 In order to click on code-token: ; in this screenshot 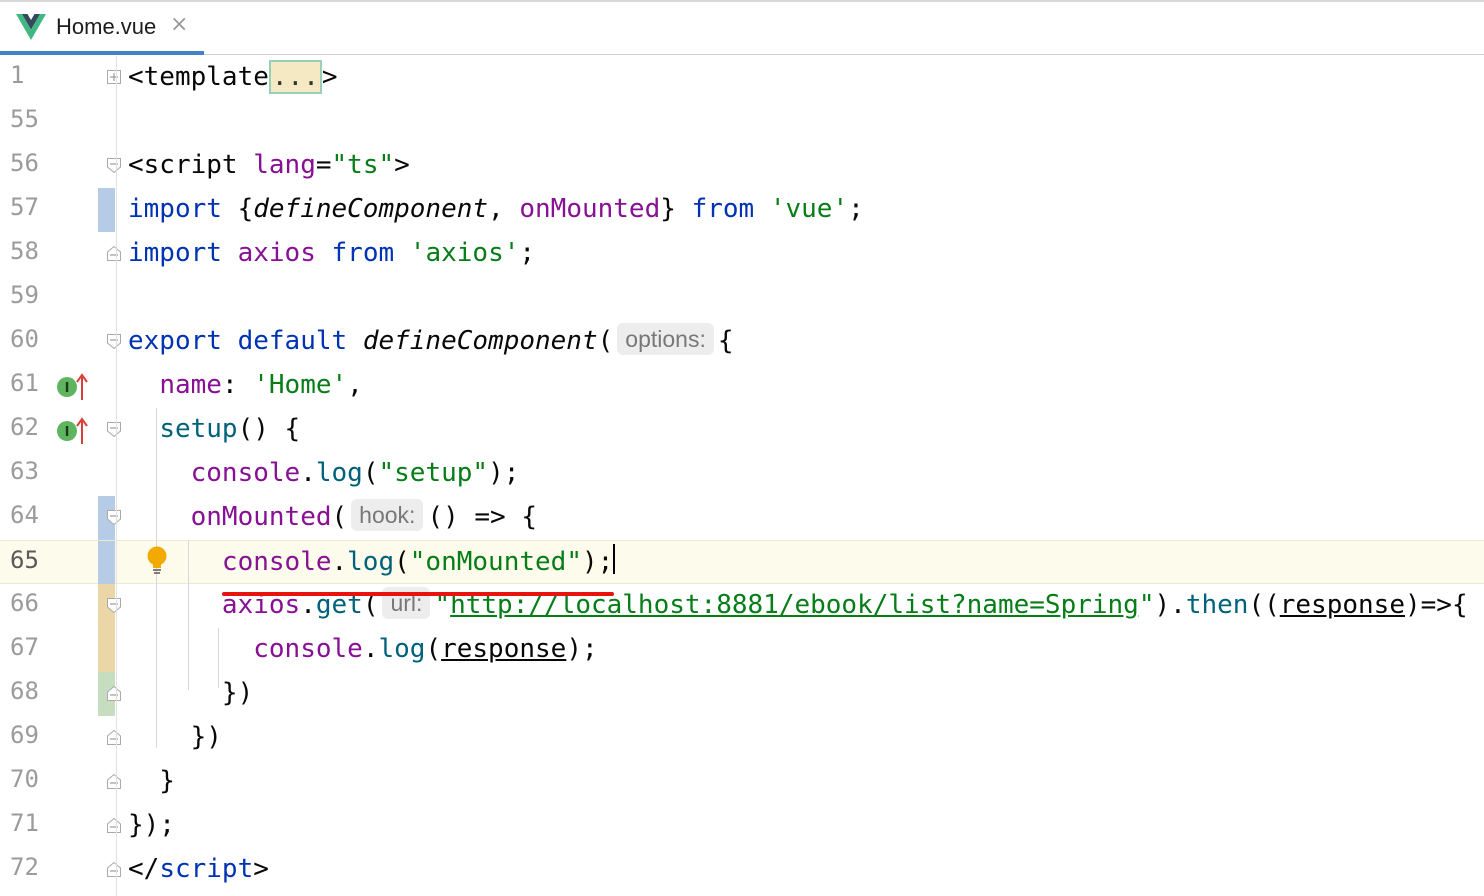, I will do `click(527, 253)`.